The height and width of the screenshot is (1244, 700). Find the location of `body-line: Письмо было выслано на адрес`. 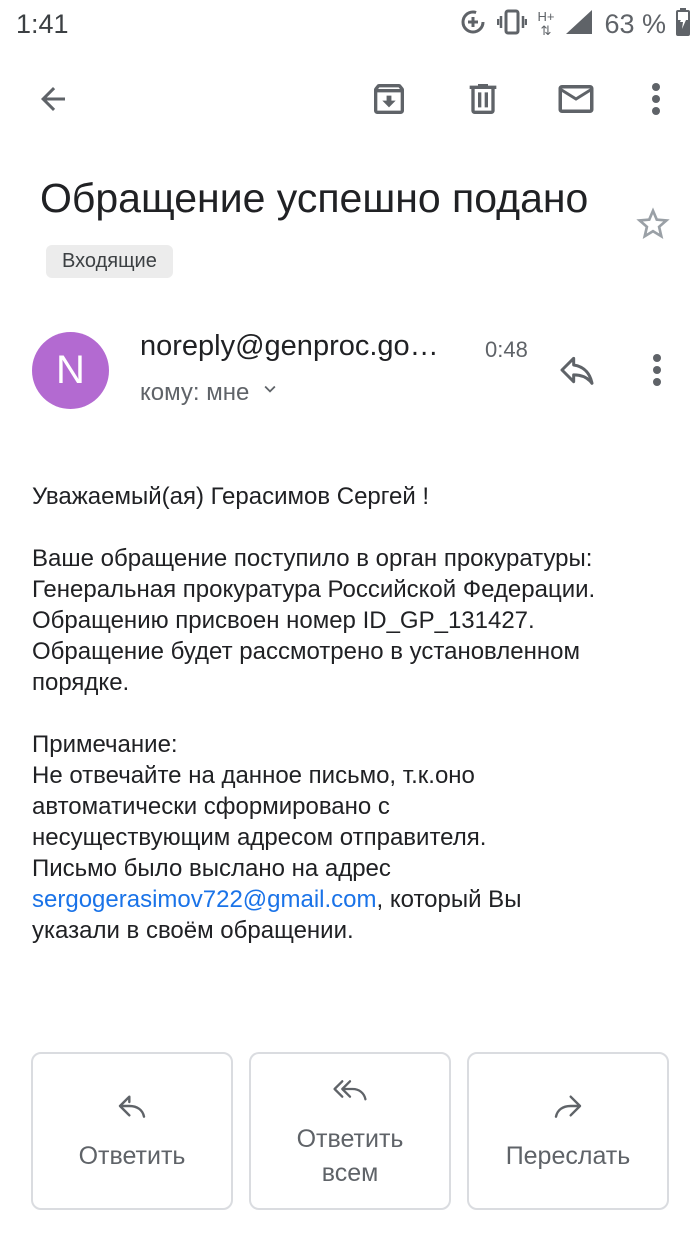

body-line: Письмо было выслано на адрес is located at coordinates (211, 868).